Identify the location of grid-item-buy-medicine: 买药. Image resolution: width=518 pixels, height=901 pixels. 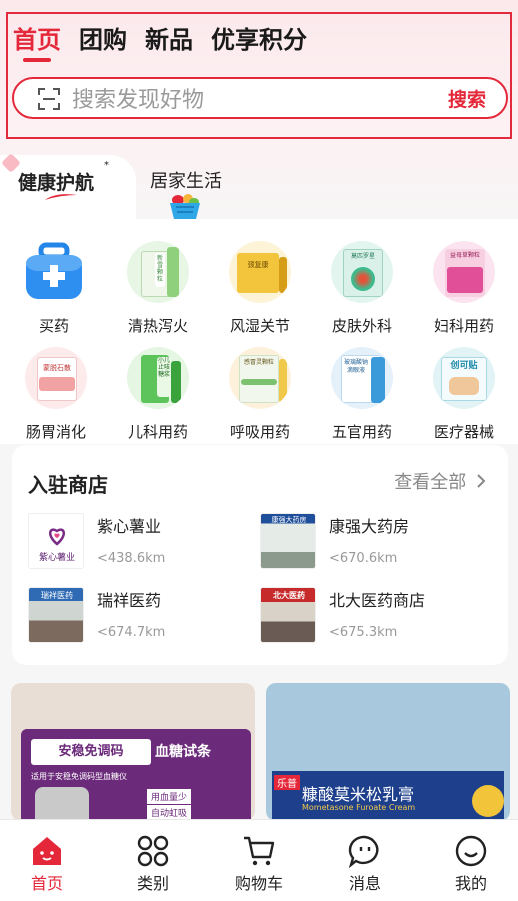
(54, 288).